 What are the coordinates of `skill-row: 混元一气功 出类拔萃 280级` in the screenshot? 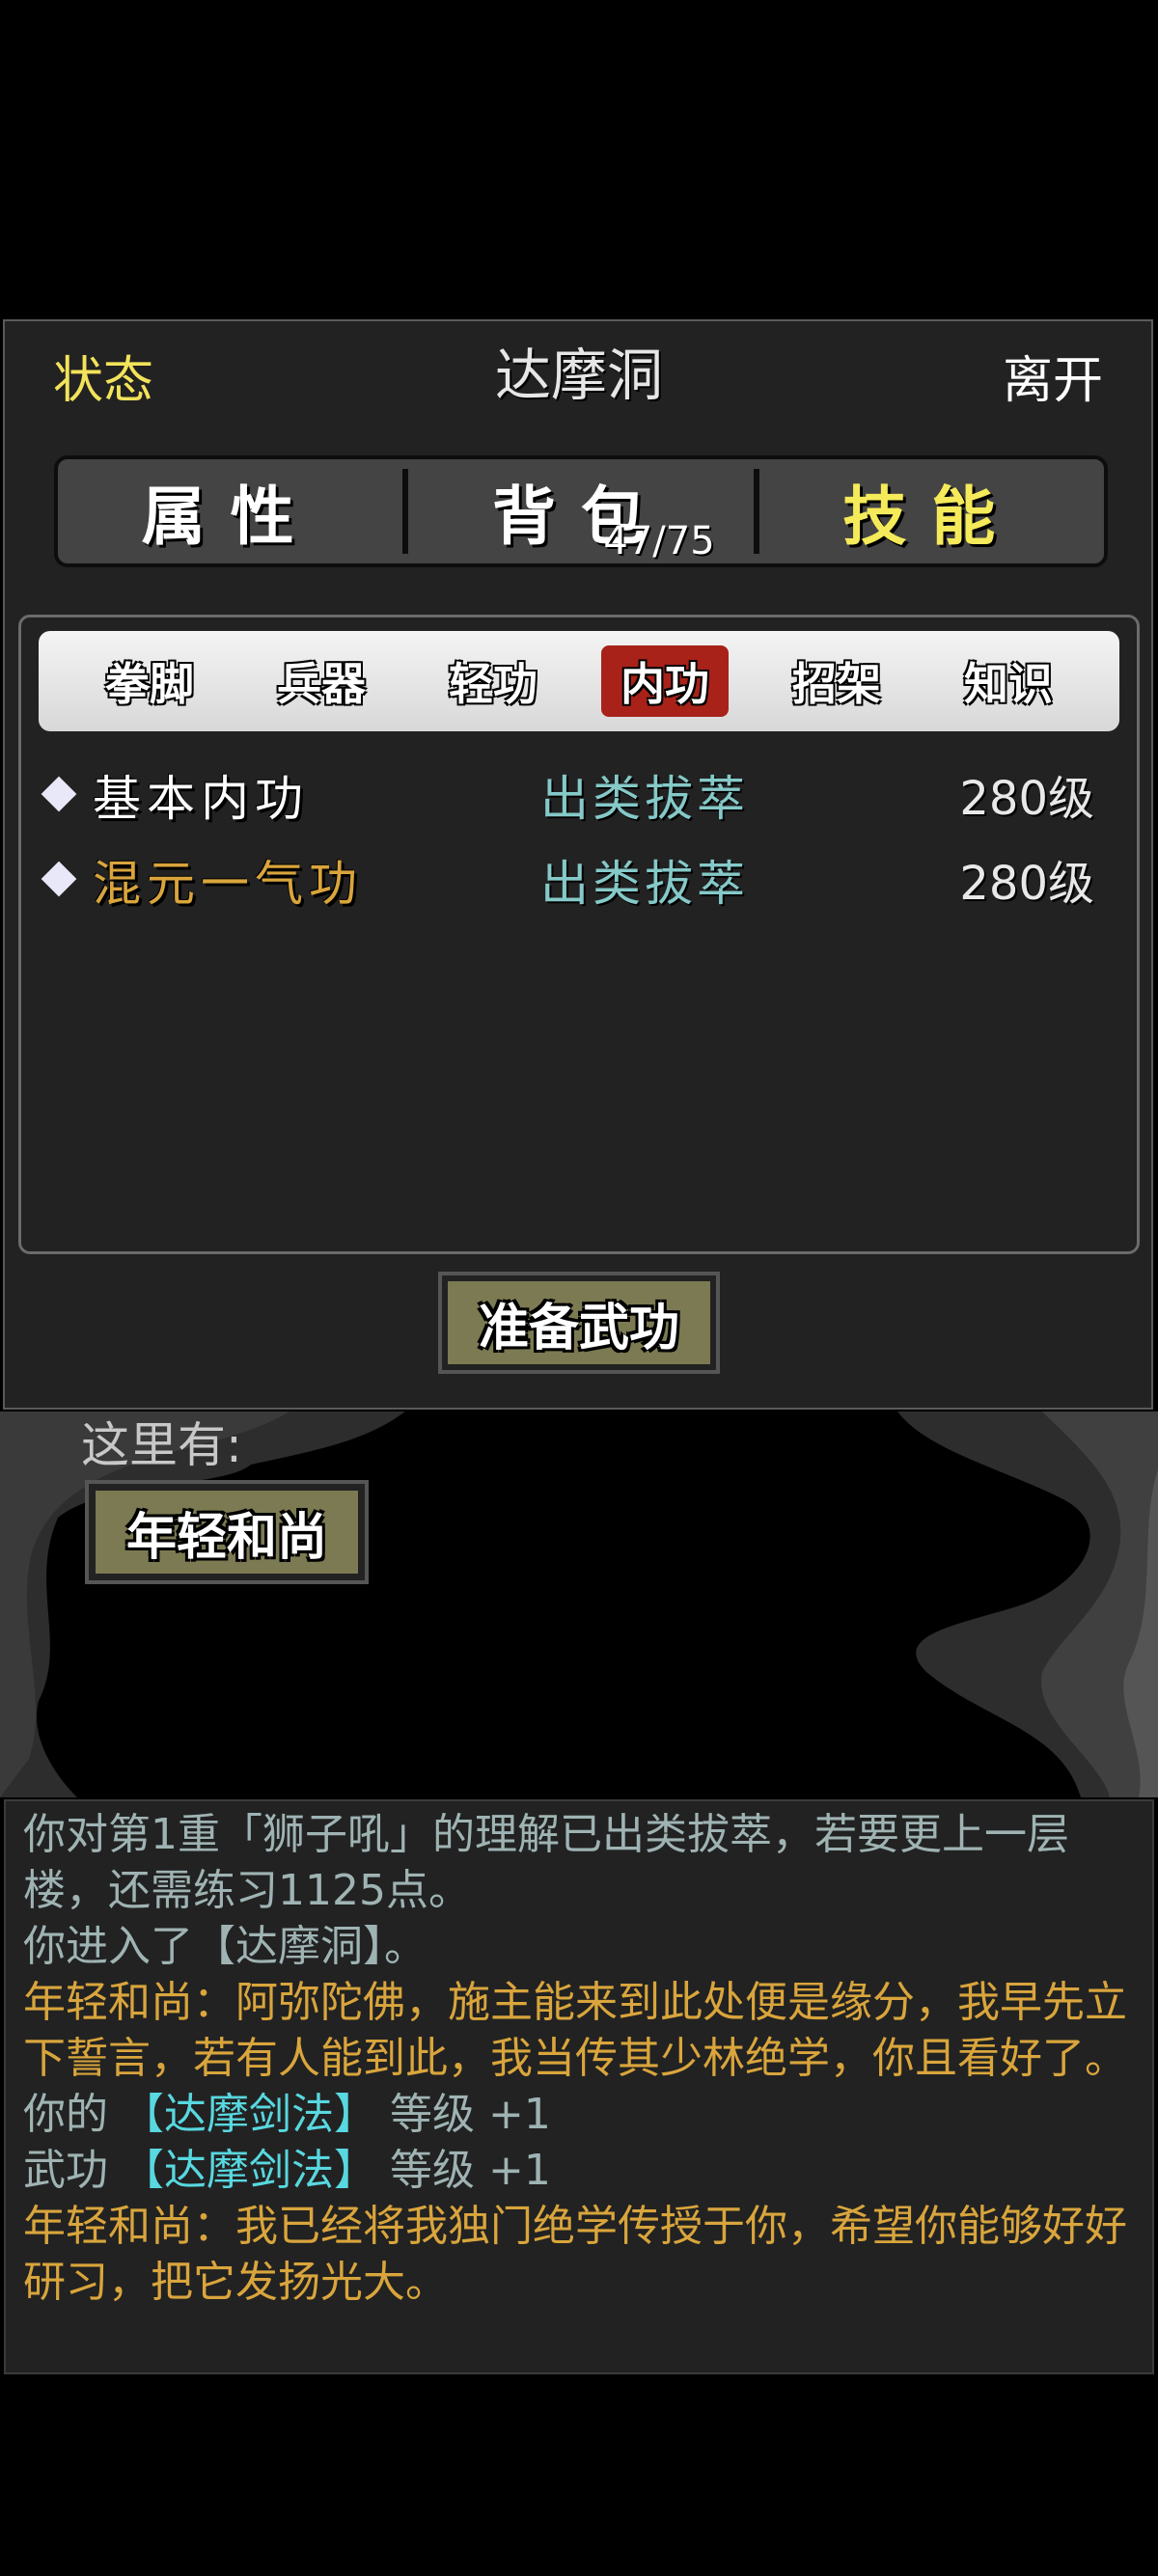 It's located at (579, 879).